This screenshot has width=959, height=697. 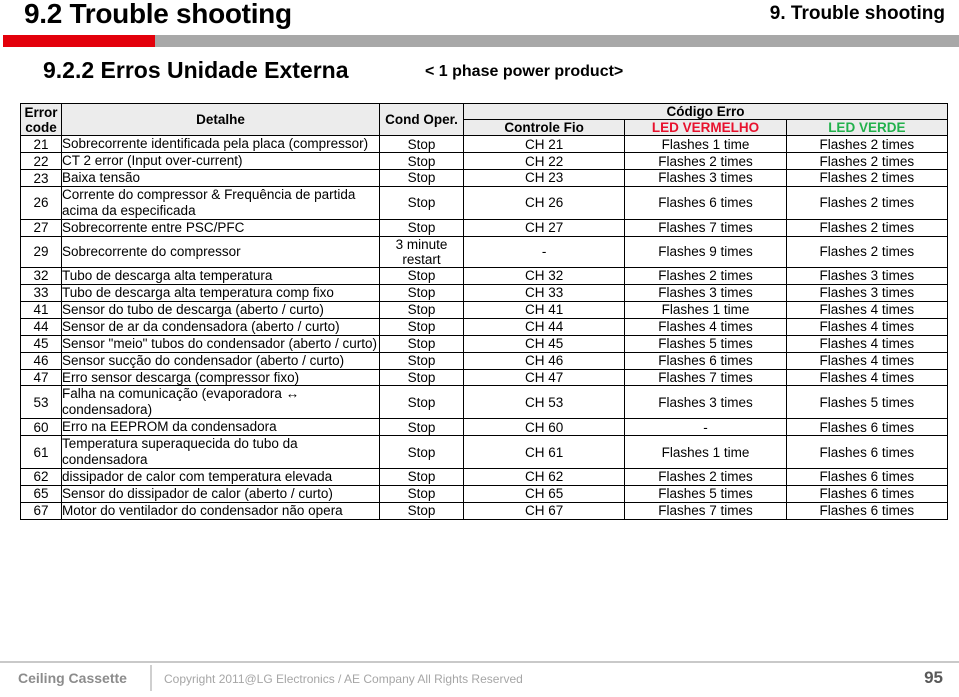 What do you see at coordinates (220, 377) in the screenshot?
I see `cell-detalhe: Erro sensor descarga (compressor fixo)` at bounding box center [220, 377].